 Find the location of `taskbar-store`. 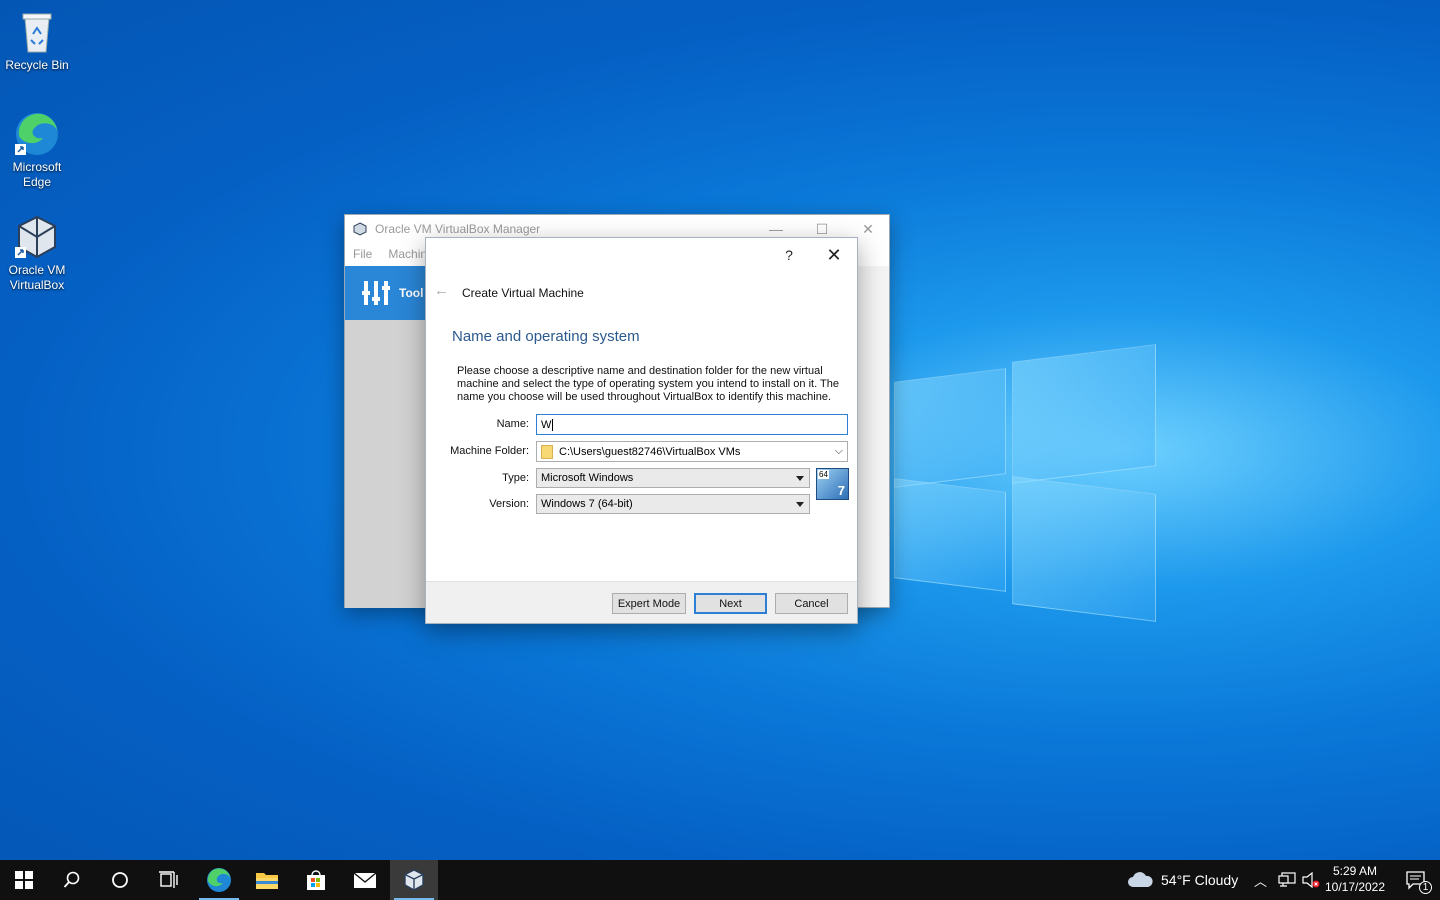

taskbar-store is located at coordinates (316, 880).